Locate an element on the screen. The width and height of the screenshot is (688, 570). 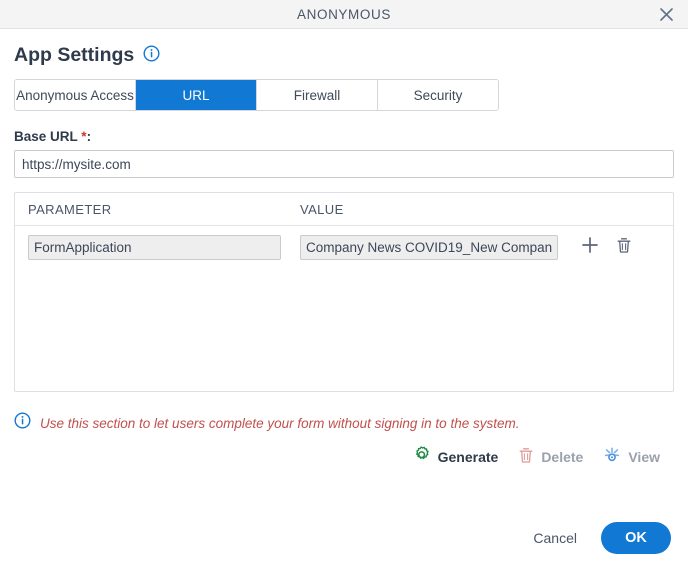
tab-anonymous-access: Anonymous Access is located at coordinates (75, 95).